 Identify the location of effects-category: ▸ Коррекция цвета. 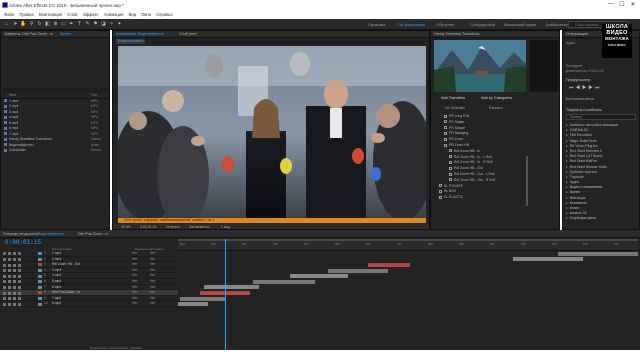
(602, 218).